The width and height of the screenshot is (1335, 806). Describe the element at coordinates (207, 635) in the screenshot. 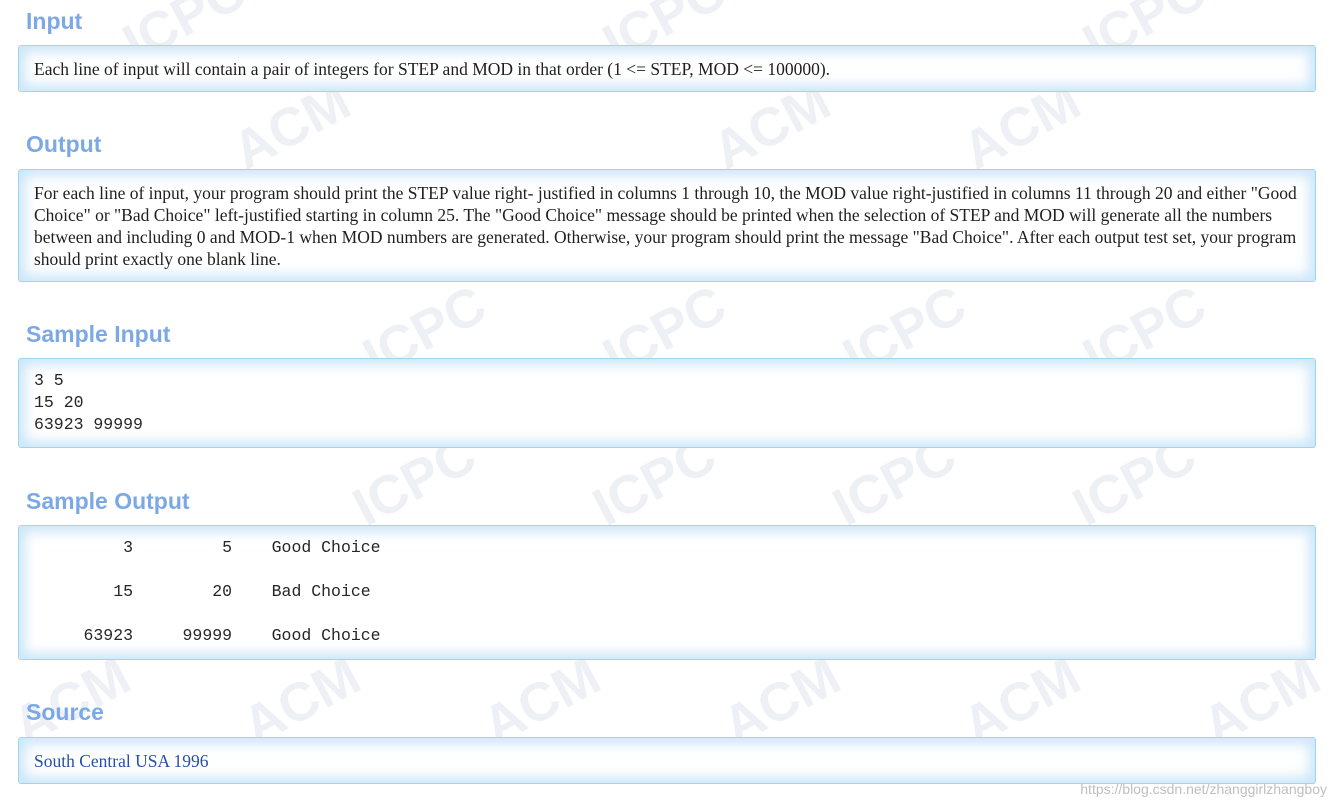

I see `sample-output-line: 63923 99999 Good Choice` at that location.